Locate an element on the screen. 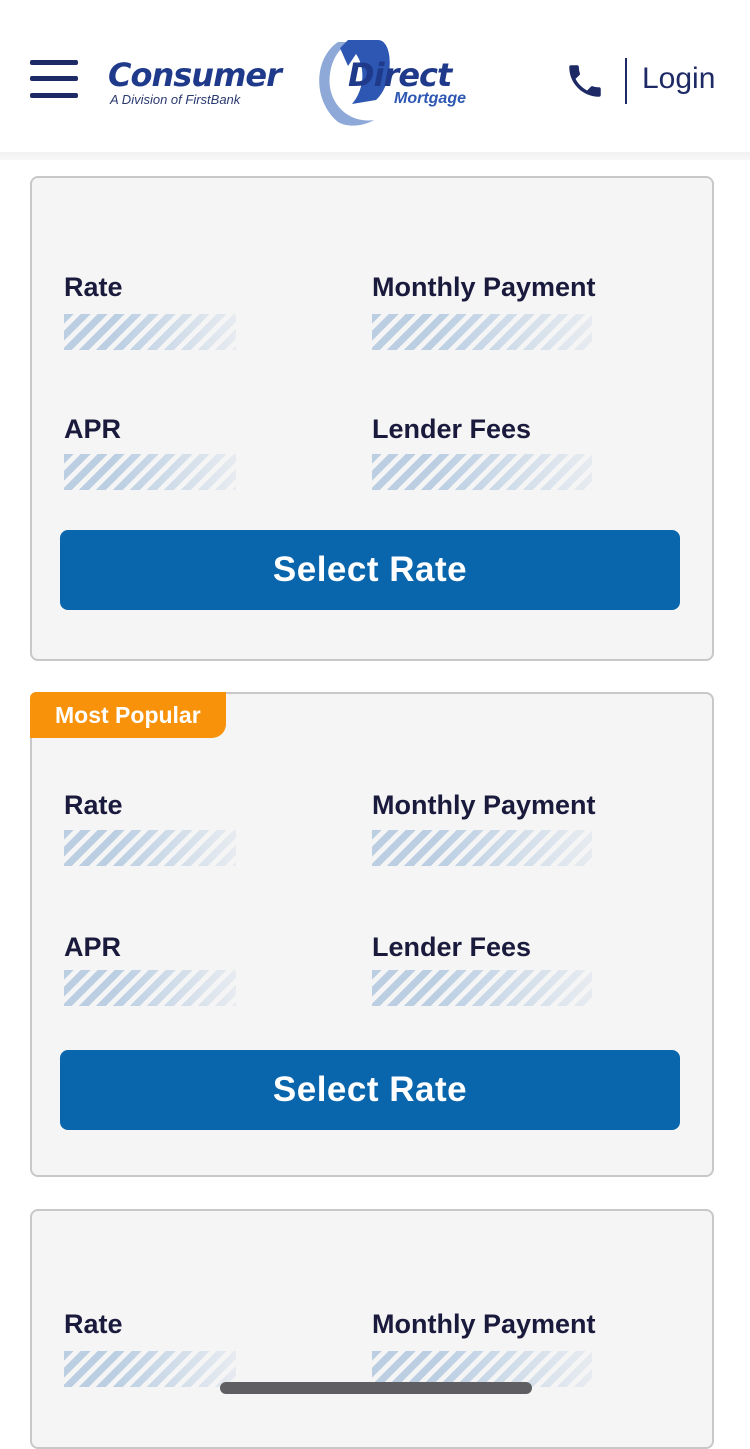  phone-icon is located at coordinates (585, 81).